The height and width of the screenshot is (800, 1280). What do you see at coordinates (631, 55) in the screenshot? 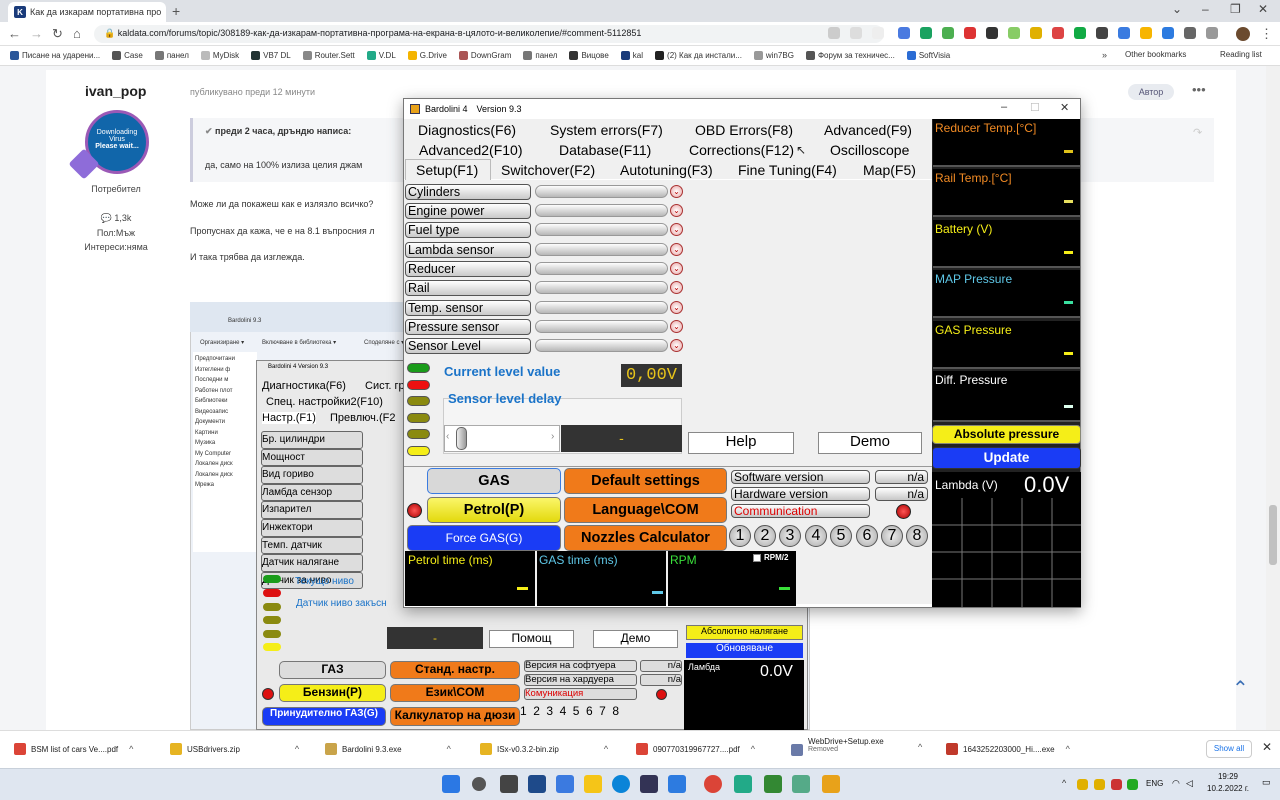
I see `bookmark-item: kal` at bounding box center [631, 55].